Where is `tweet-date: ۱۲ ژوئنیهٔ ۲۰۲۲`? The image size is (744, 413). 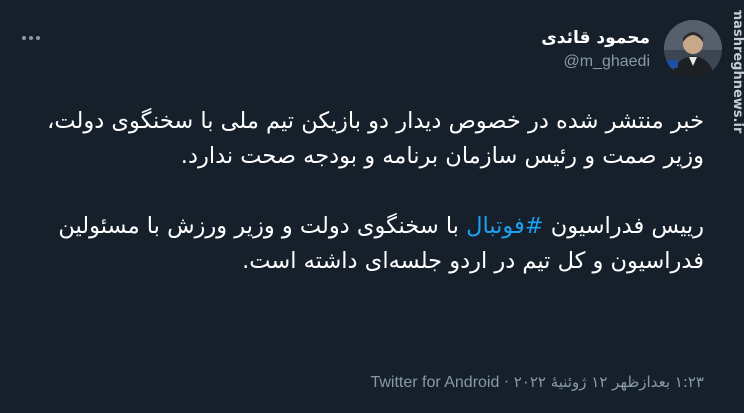
tweet-date: ۱۲ ژوئنیهٔ ۲۰۲۲ is located at coordinates (561, 382).